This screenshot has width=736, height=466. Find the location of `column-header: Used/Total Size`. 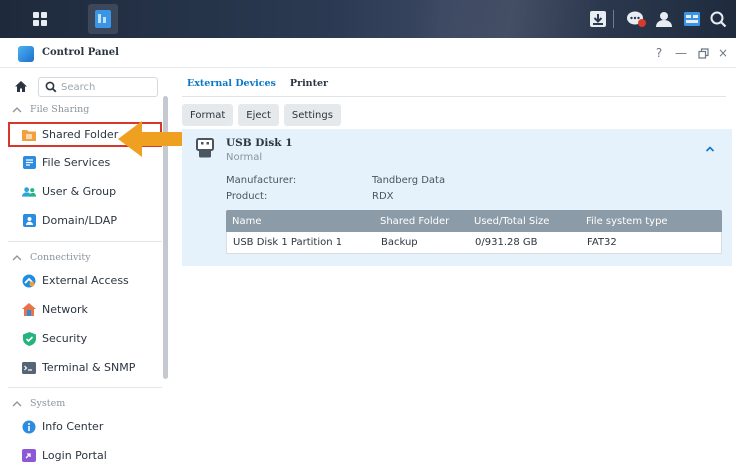

column-header: Used/Total Size is located at coordinates (524, 221).